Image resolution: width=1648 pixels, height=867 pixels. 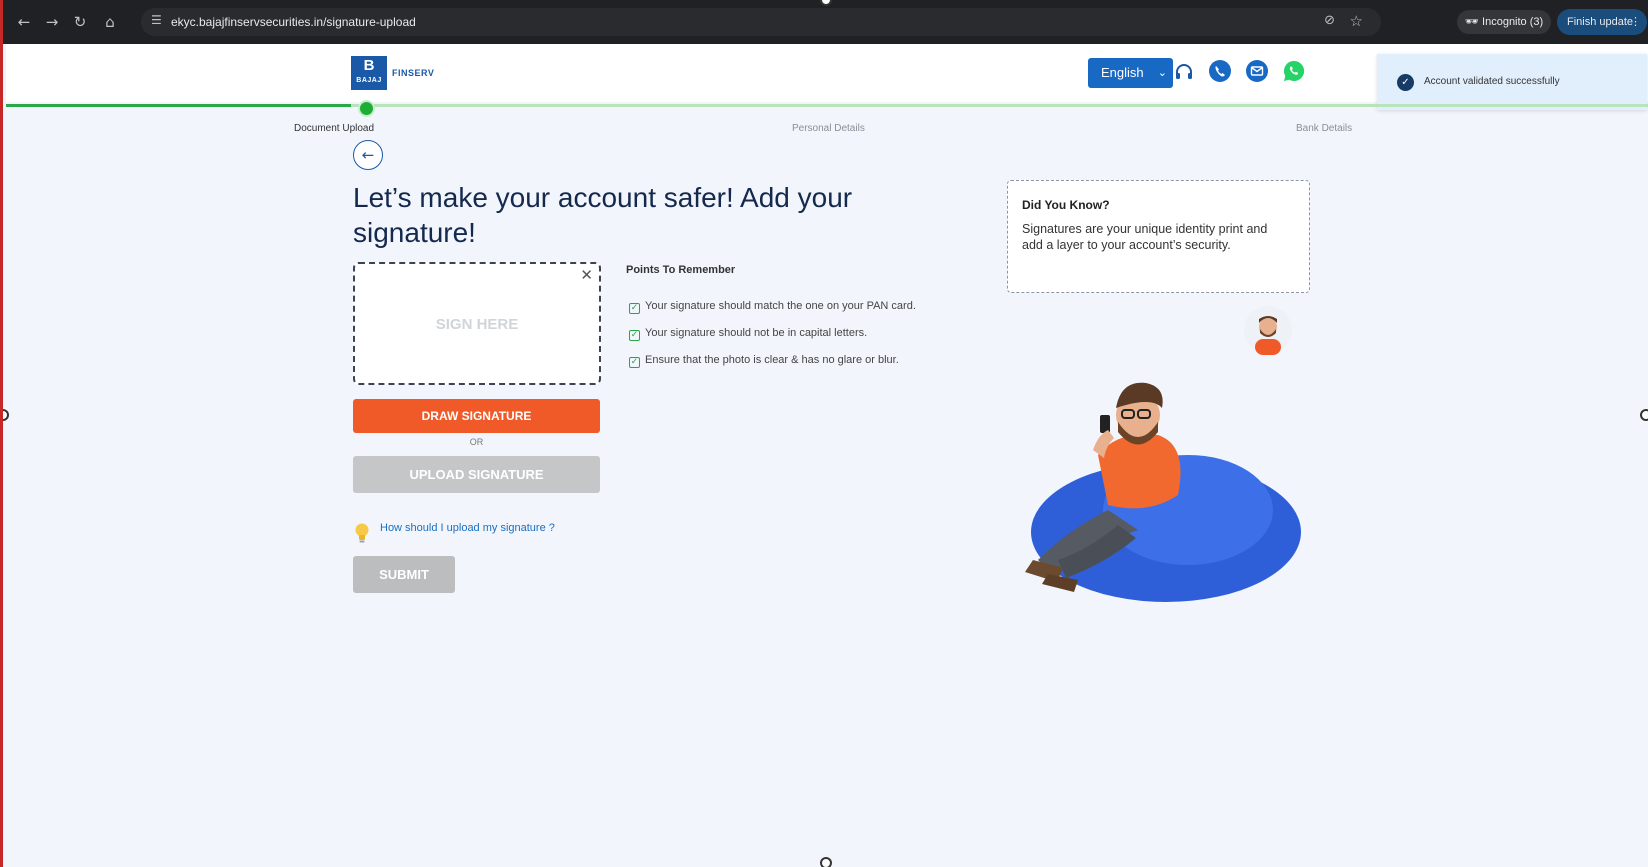 I want to click on incognito-indicator: 🕶 Incognito (3), so click(x=1504, y=22).